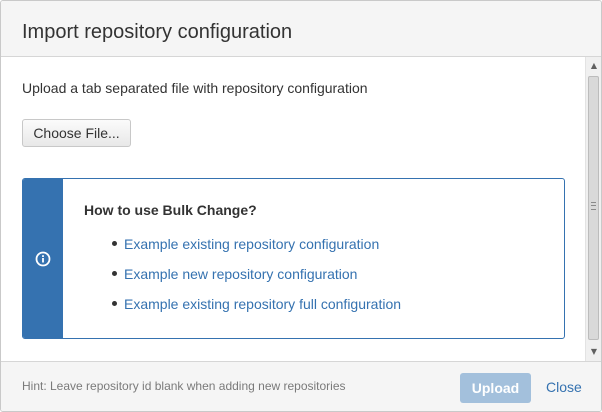 The height and width of the screenshot is (412, 602). What do you see at coordinates (170, 210) in the screenshot?
I see `info-heading: How to use Bulk Change?` at bounding box center [170, 210].